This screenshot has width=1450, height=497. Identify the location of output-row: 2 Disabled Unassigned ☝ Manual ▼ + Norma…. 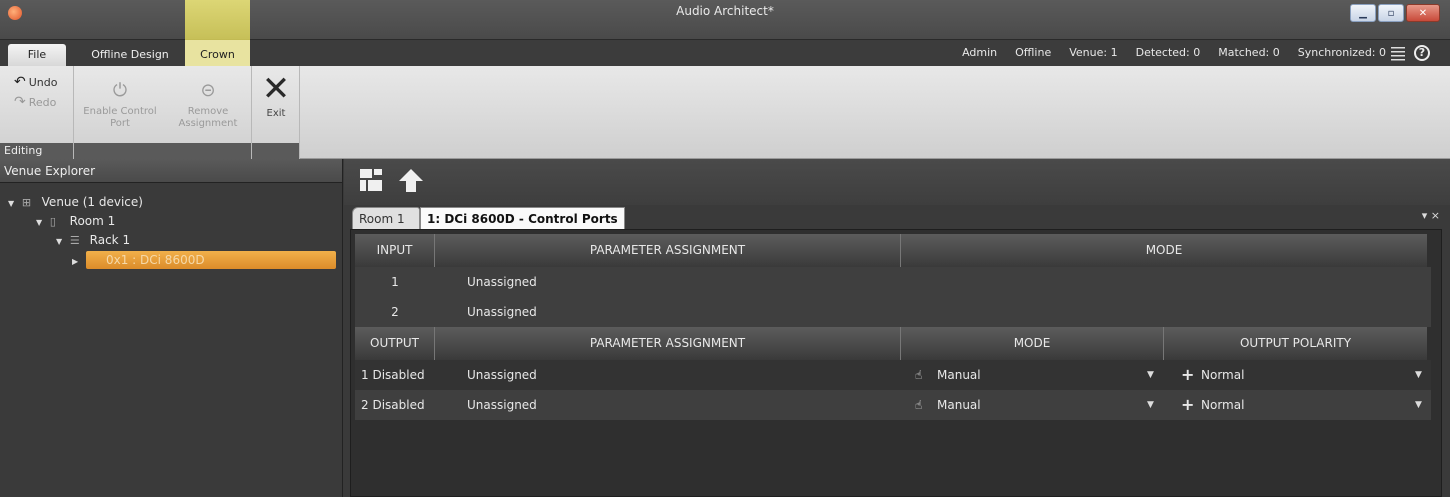
(893, 405).